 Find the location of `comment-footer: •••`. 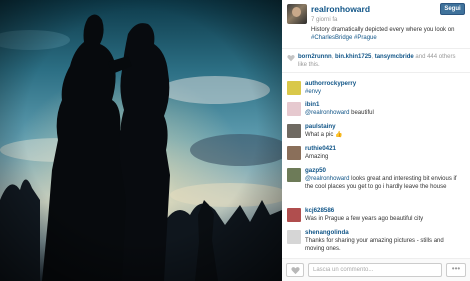

comment-footer: ••• is located at coordinates (376, 269).